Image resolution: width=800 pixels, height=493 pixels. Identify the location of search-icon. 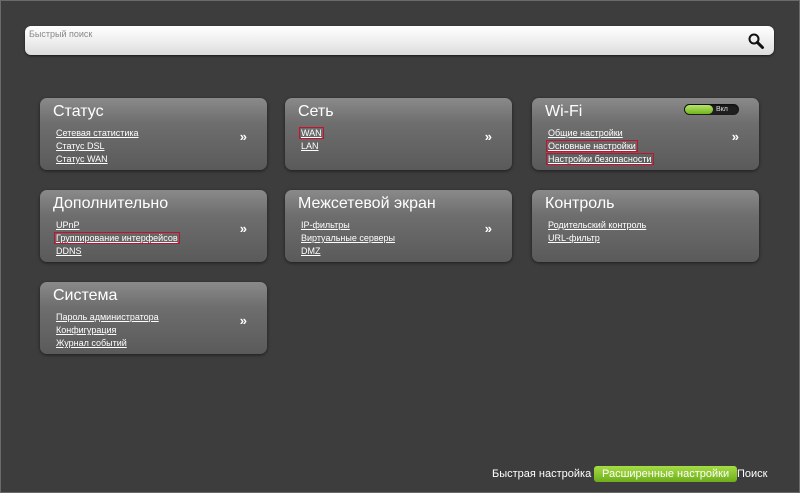
(756, 41).